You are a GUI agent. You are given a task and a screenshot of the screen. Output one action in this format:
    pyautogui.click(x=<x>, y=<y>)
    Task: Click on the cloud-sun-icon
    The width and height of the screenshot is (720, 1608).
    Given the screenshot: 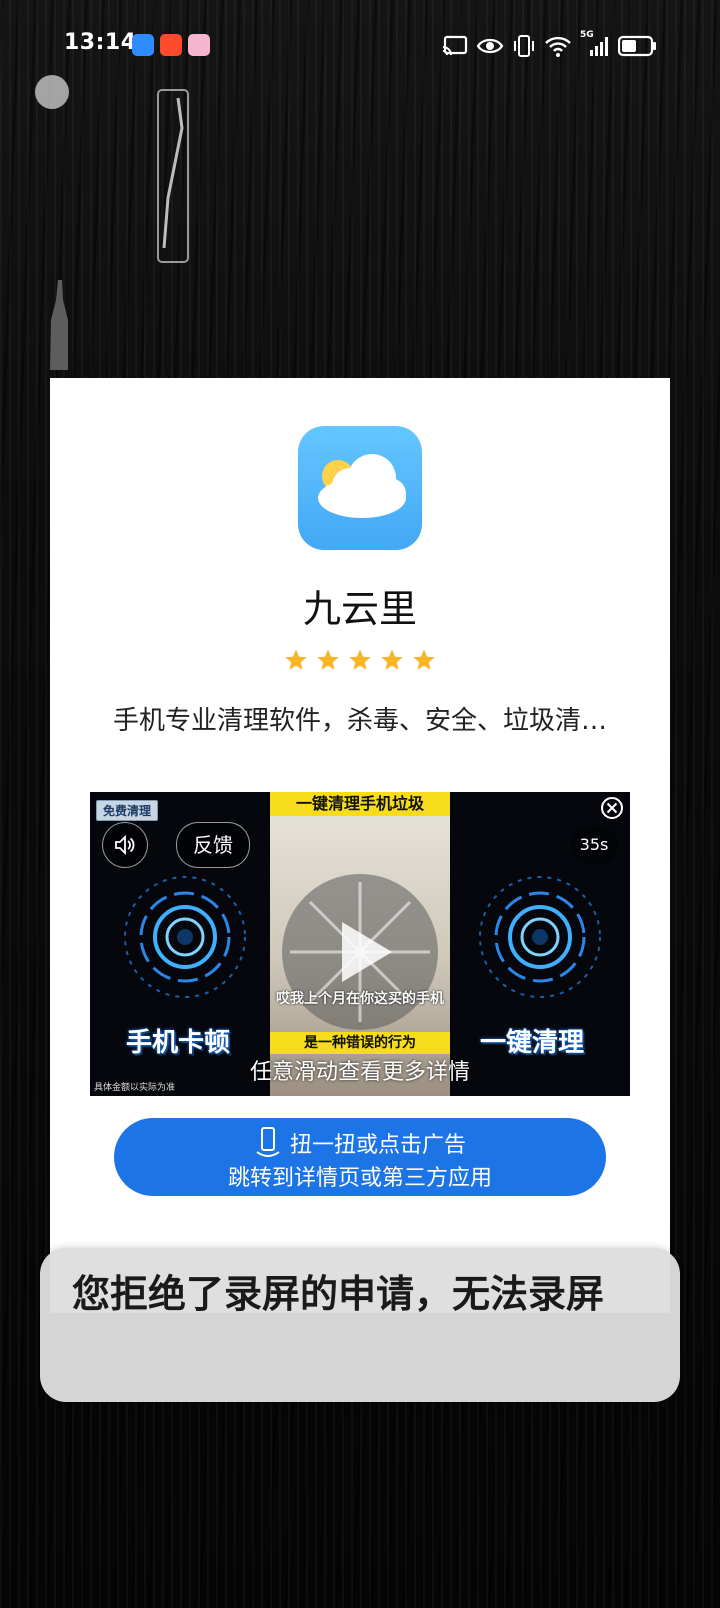 What is the action you would take?
    pyautogui.click(x=362, y=486)
    